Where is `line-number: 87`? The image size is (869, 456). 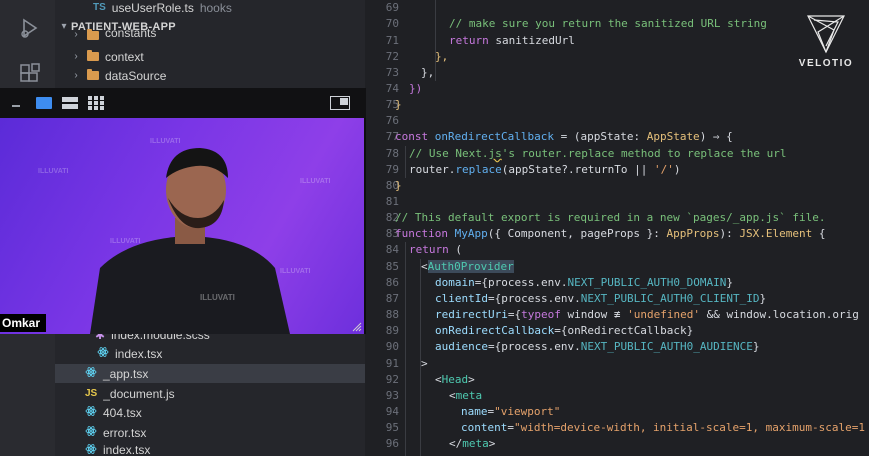
line-number: 87 is located at coordinates (392, 298).